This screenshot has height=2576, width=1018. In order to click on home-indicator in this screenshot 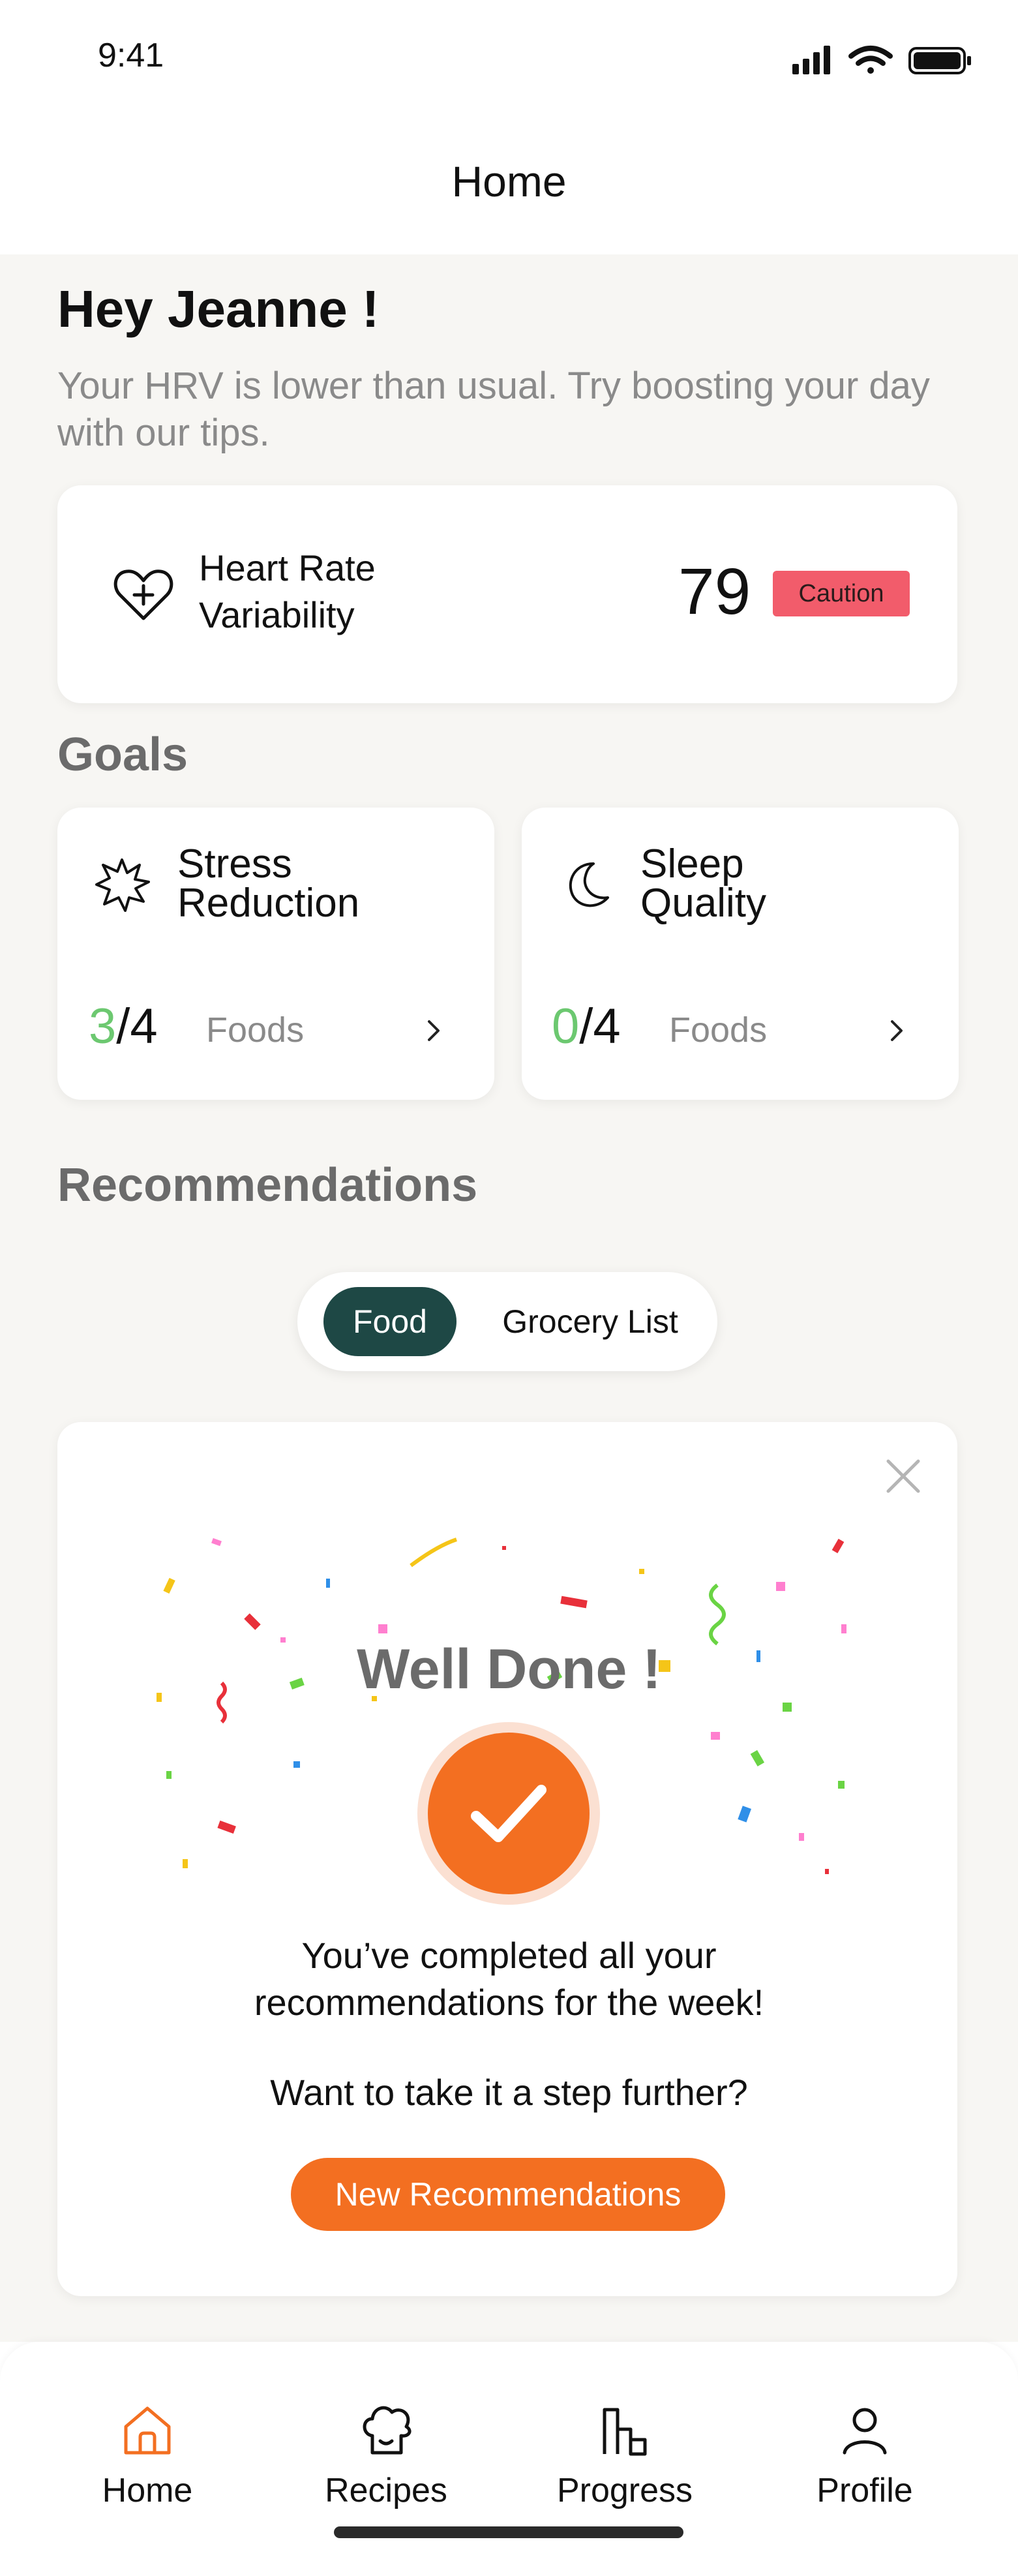, I will do `click(508, 2532)`.